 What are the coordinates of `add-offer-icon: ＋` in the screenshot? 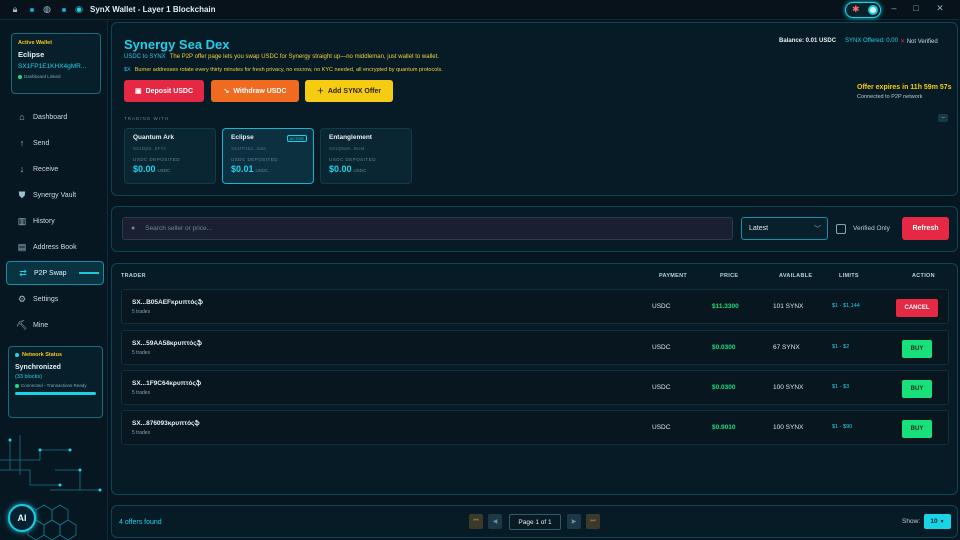 It's located at (320, 91).